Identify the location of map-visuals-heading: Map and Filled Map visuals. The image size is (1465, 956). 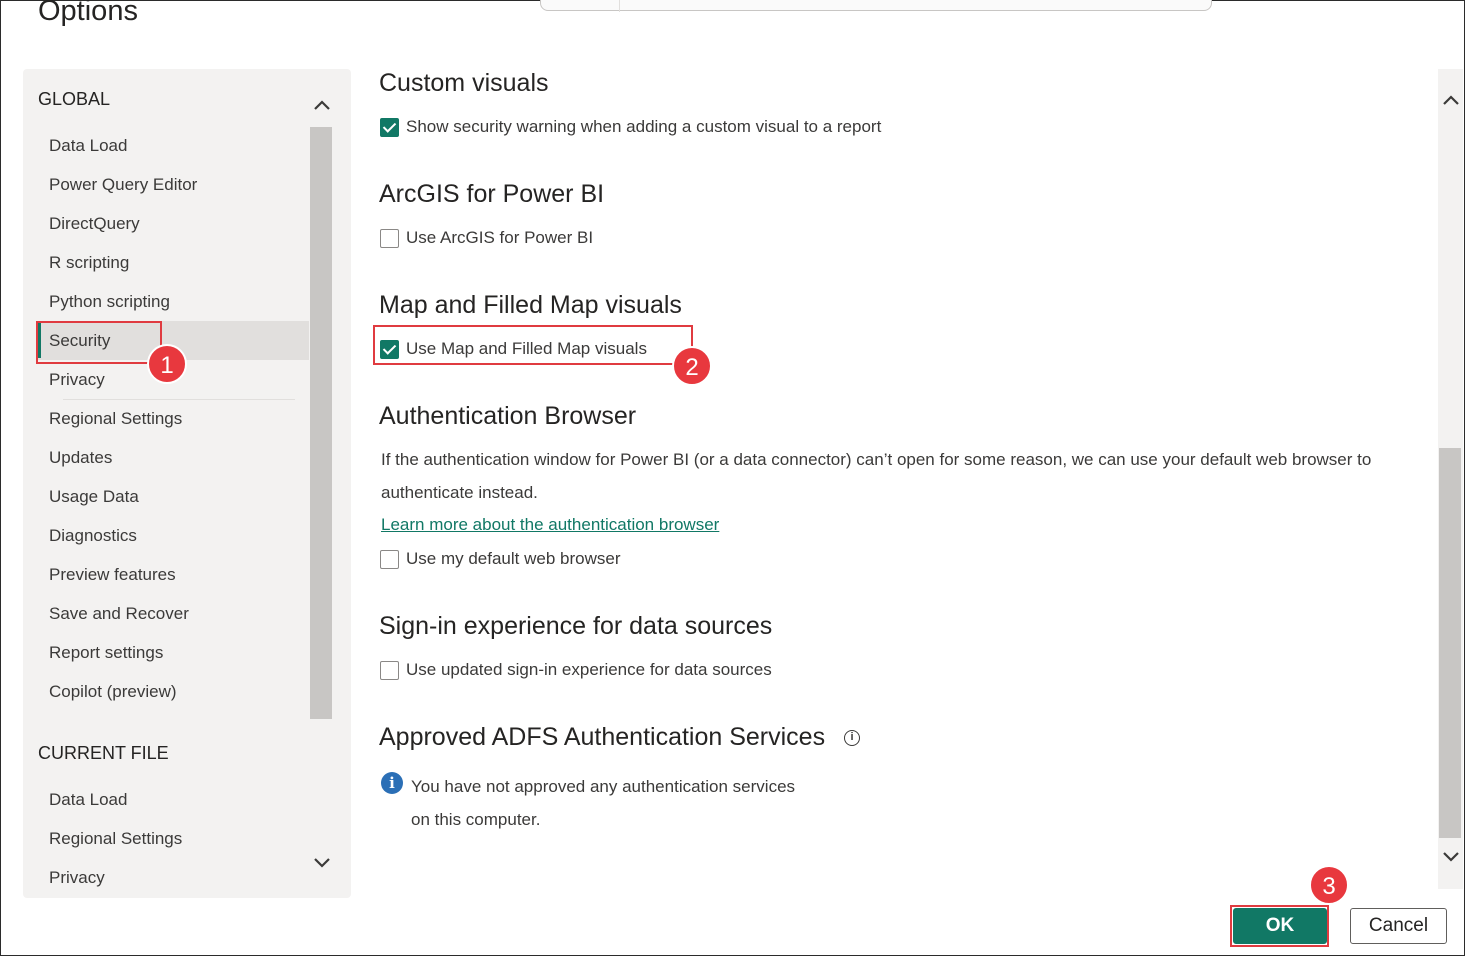
(530, 305).